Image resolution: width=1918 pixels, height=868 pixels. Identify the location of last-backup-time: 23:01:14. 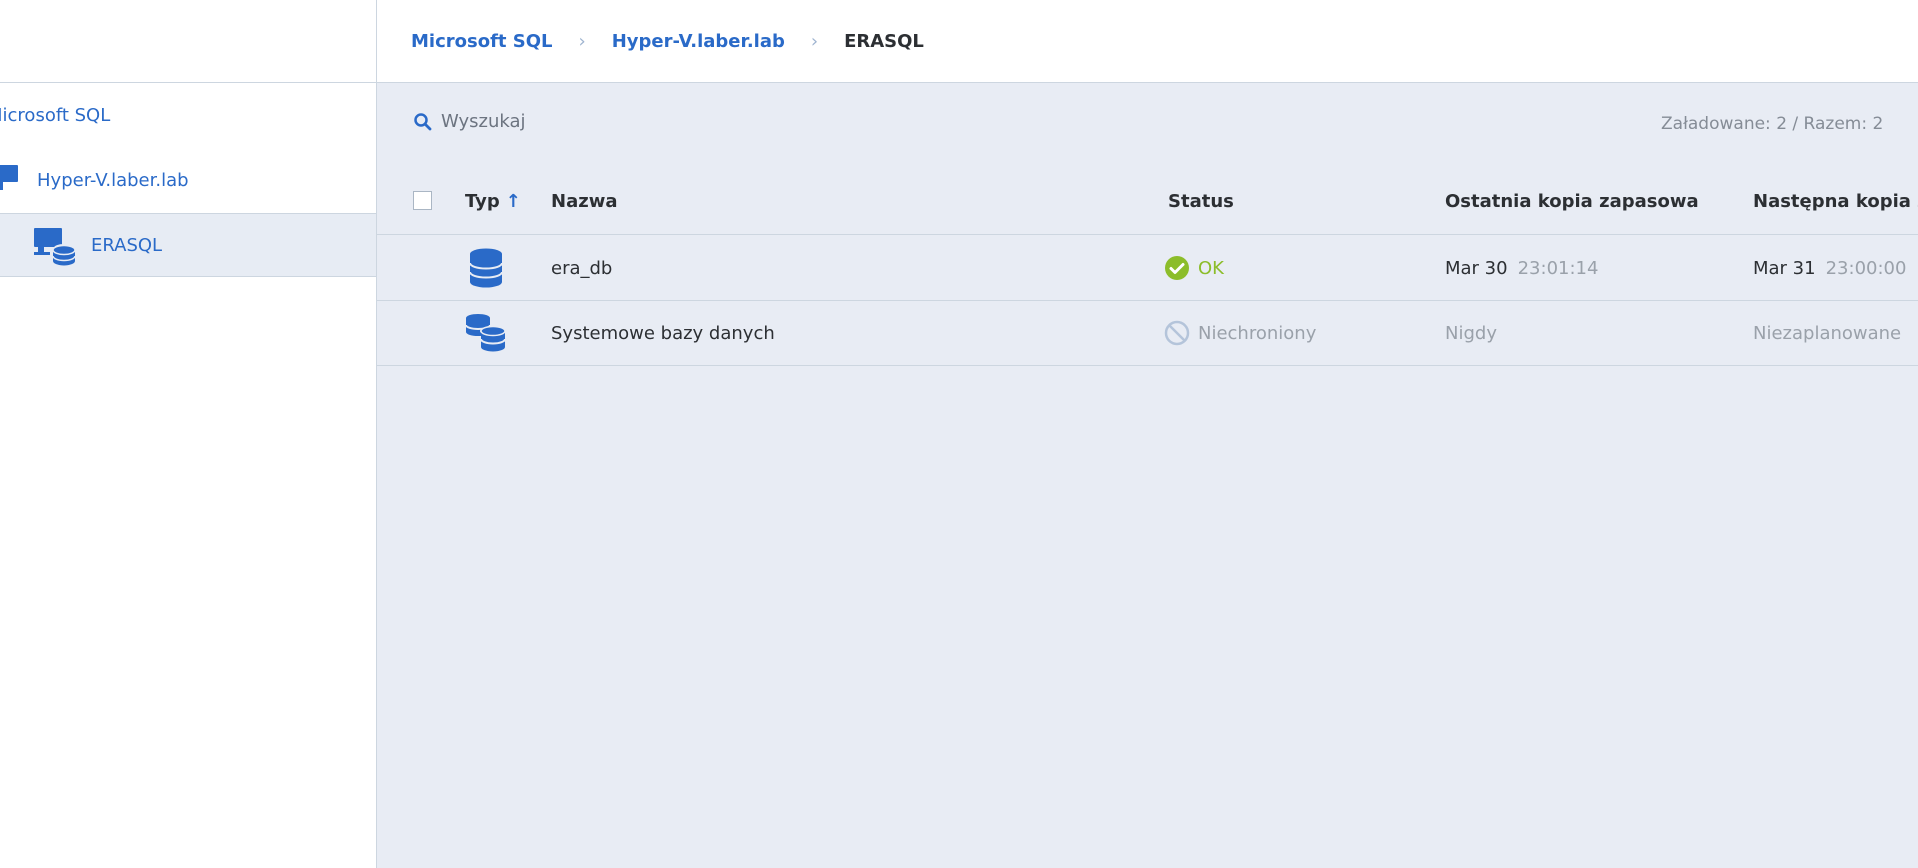
(1558, 268).